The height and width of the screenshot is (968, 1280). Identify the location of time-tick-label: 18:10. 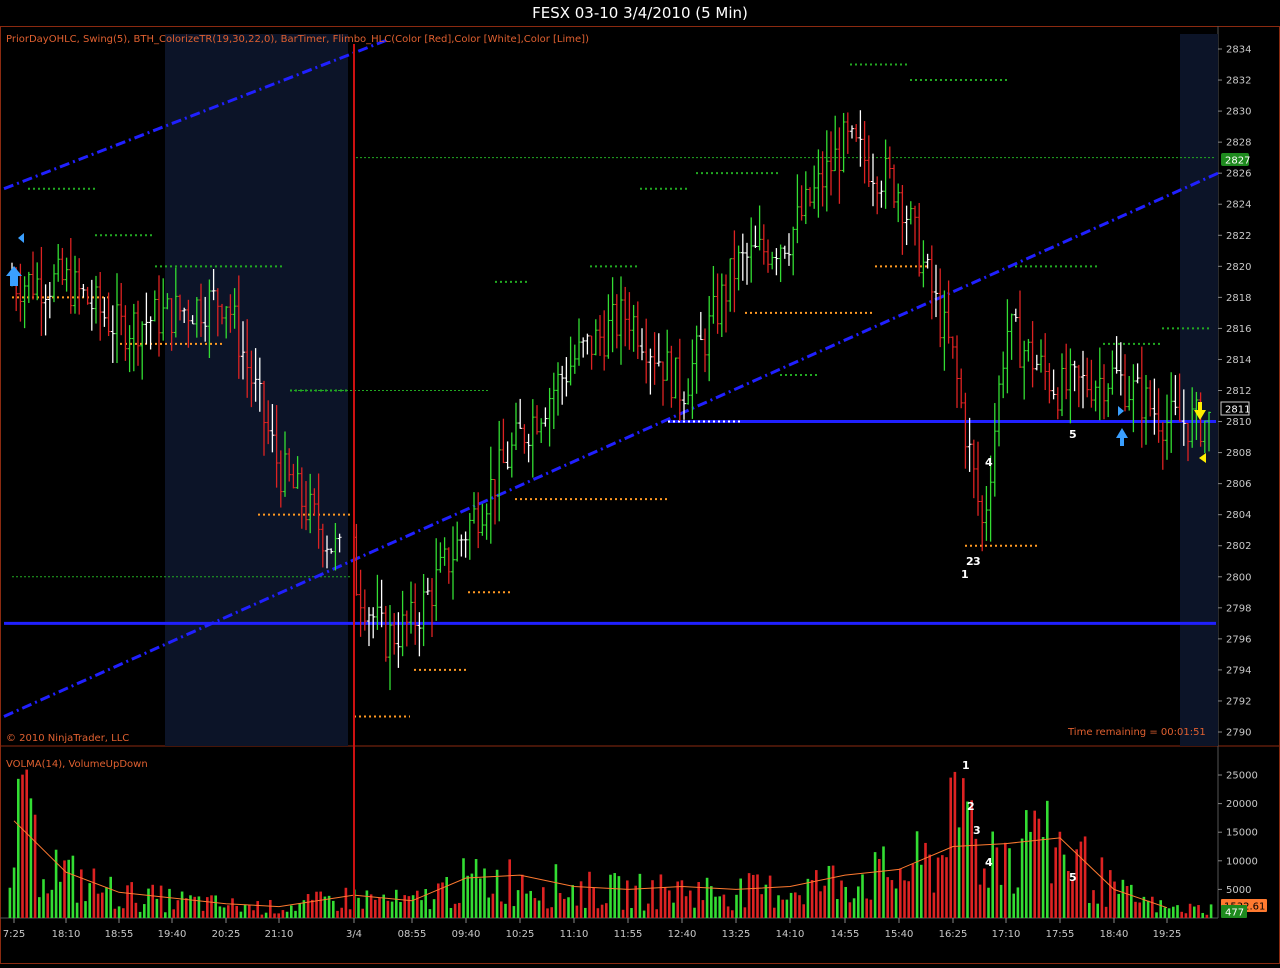
(66, 934).